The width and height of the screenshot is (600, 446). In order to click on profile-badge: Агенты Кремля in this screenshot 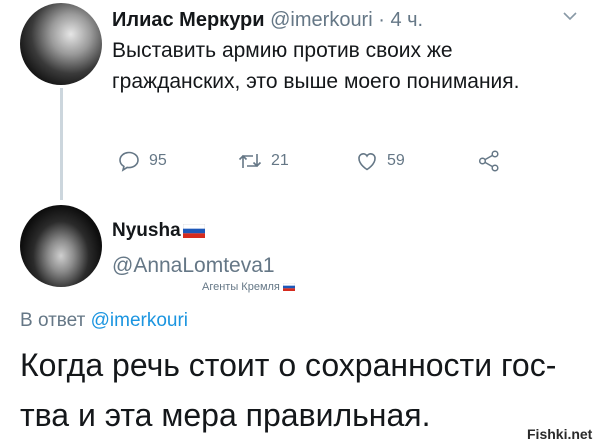, I will do `click(248, 287)`.